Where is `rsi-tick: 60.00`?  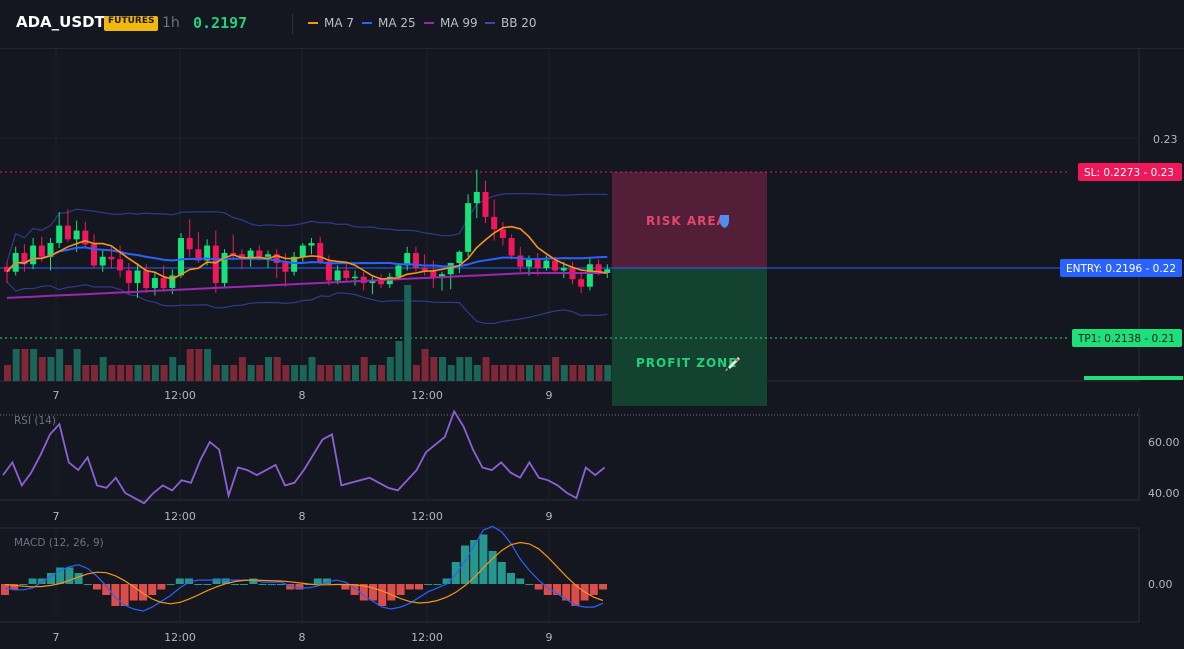 rsi-tick: 60.00 is located at coordinates (1164, 442).